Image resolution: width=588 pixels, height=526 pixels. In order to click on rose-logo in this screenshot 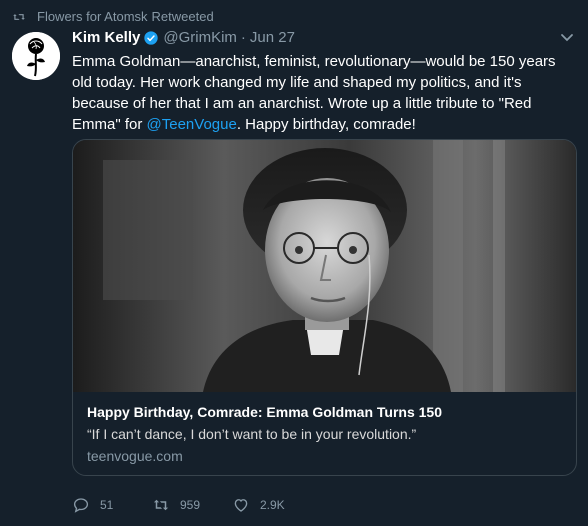, I will do `click(36, 56)`.